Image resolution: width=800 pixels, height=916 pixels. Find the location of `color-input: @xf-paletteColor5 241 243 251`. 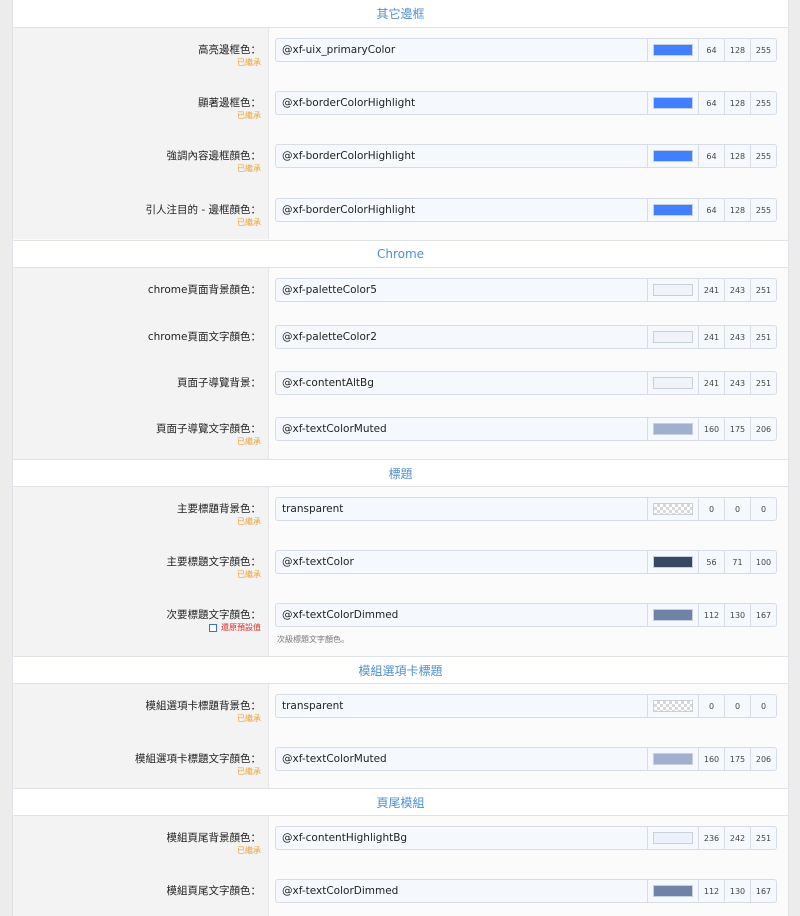

color-input: @xf-paletteColor5 241 243 251 is located at coordinates (526, 290).